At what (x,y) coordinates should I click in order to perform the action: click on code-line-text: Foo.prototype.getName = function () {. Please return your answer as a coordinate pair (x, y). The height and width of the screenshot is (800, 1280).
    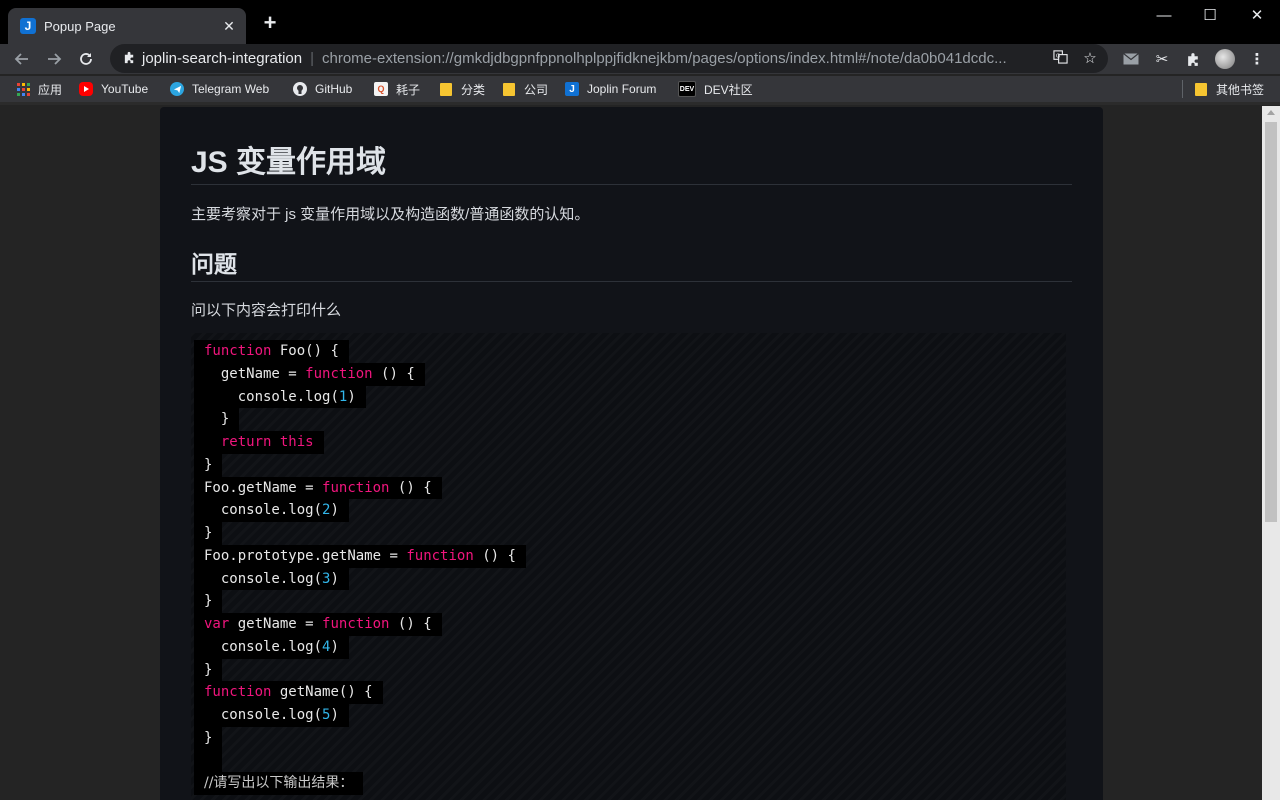
    Looking at the image, I should click on (360, 556).